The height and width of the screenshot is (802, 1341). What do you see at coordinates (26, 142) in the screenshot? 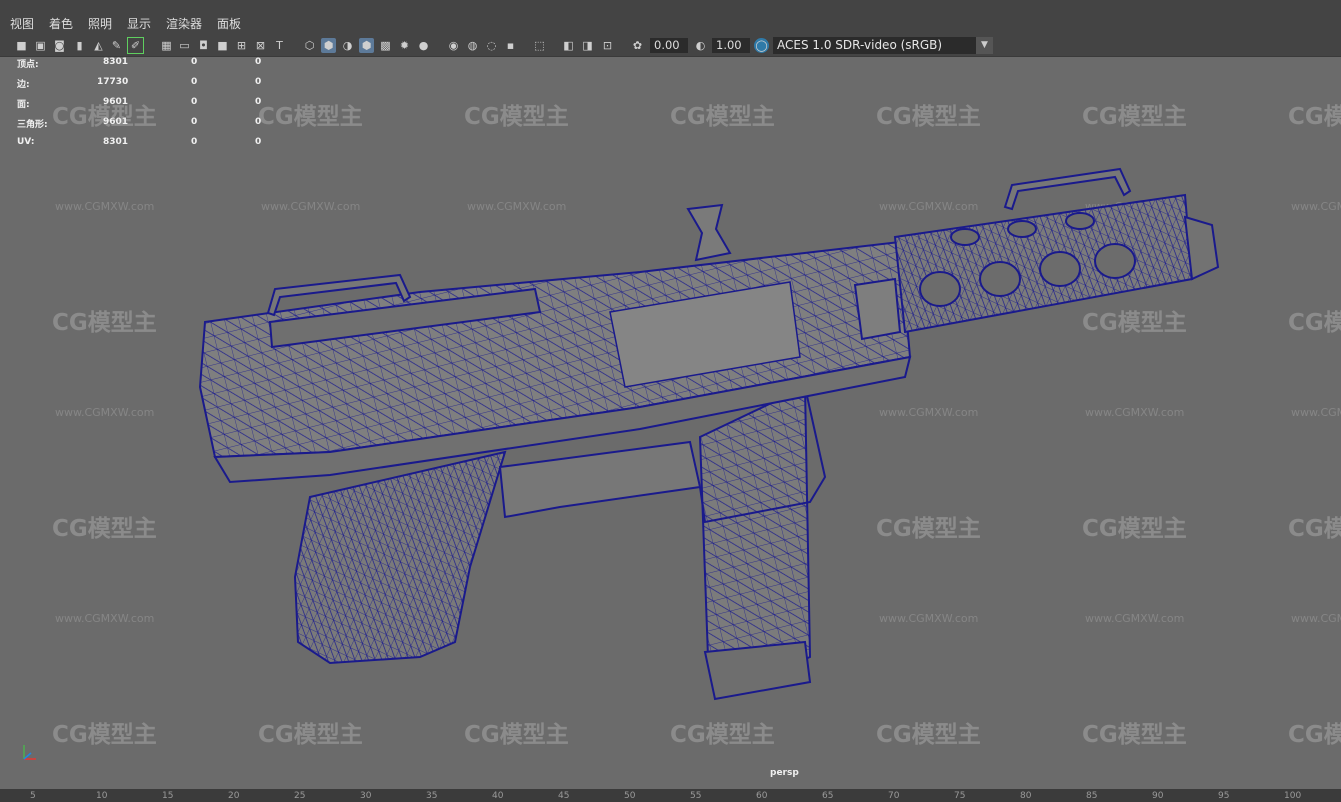
I see `hud-label: UV:` at bounding box center [26, 142].